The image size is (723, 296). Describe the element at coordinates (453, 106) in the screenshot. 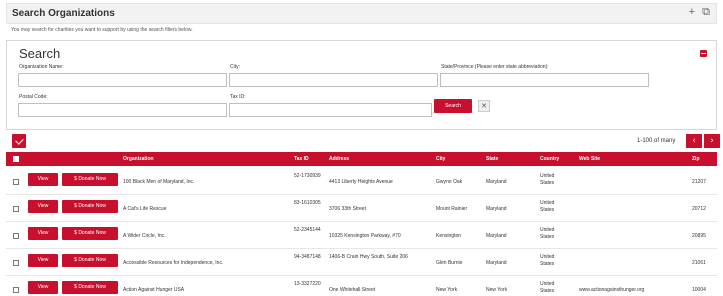

I see `search-button: Search` at that location.